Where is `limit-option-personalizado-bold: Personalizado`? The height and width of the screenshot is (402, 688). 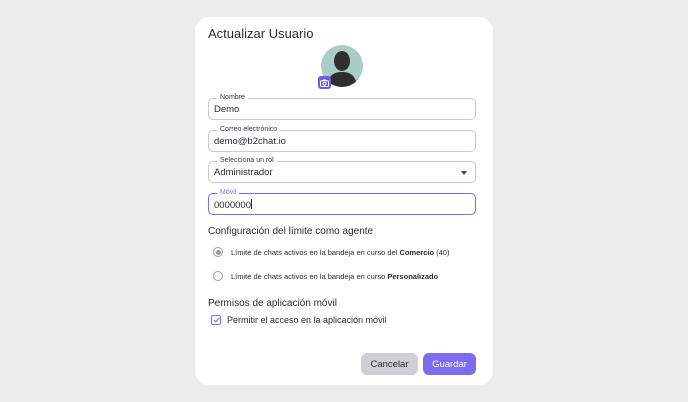
limit-option-personalizado-bold: Personalizado is located at coordinates (413, 276).